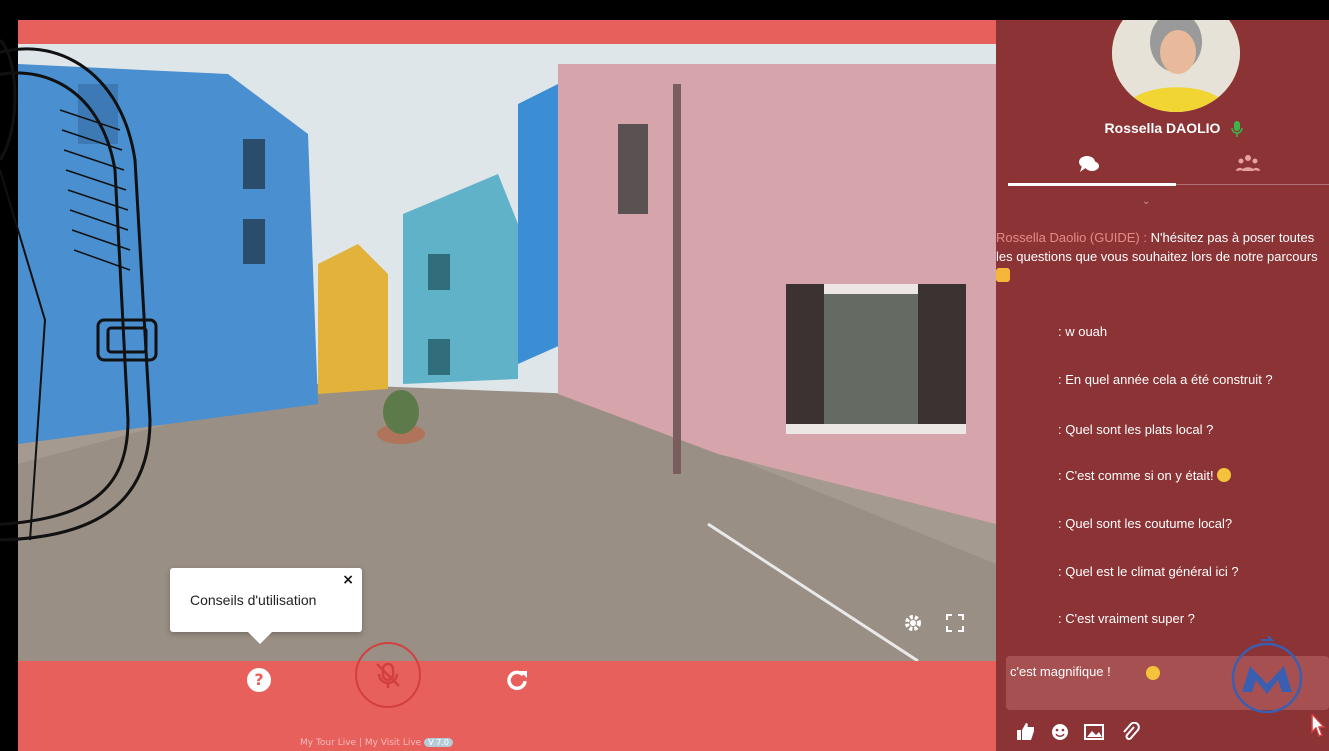  I want to click on avatar, so click(1176, 66).